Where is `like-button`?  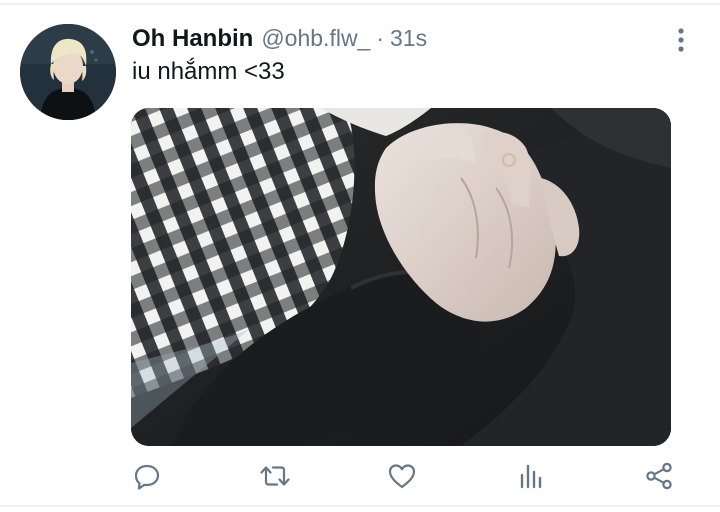 like-button is located at coordinates (402, 476).